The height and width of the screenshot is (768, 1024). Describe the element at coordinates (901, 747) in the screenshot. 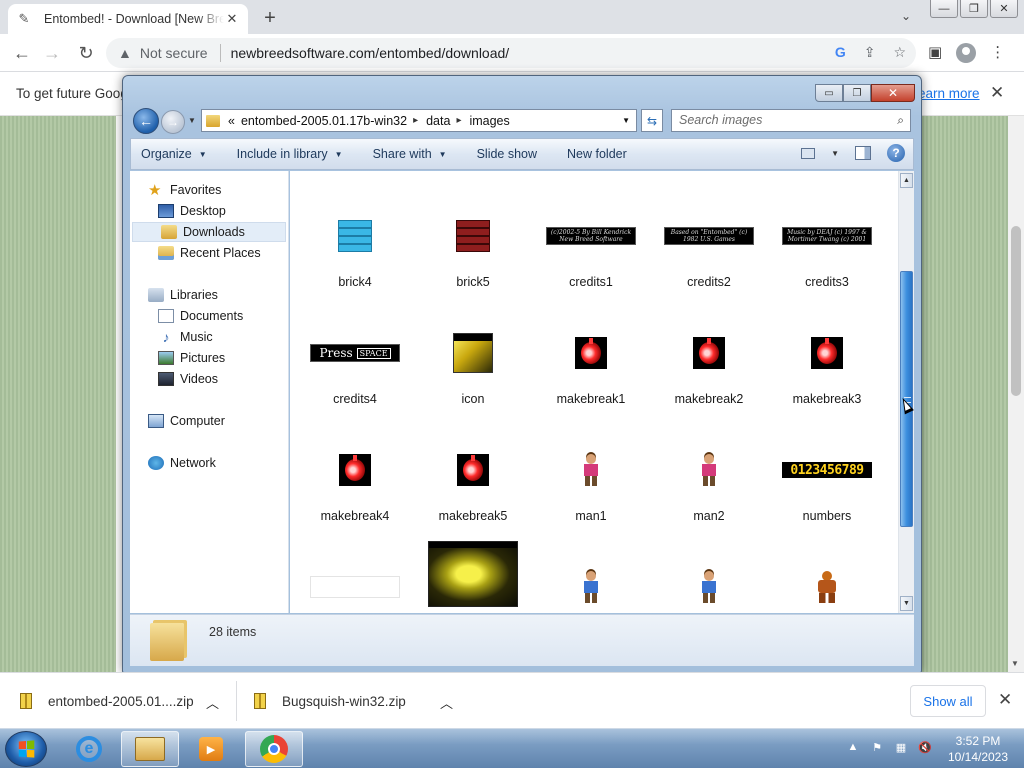

I see `network-status-icon: ▦` at that location.